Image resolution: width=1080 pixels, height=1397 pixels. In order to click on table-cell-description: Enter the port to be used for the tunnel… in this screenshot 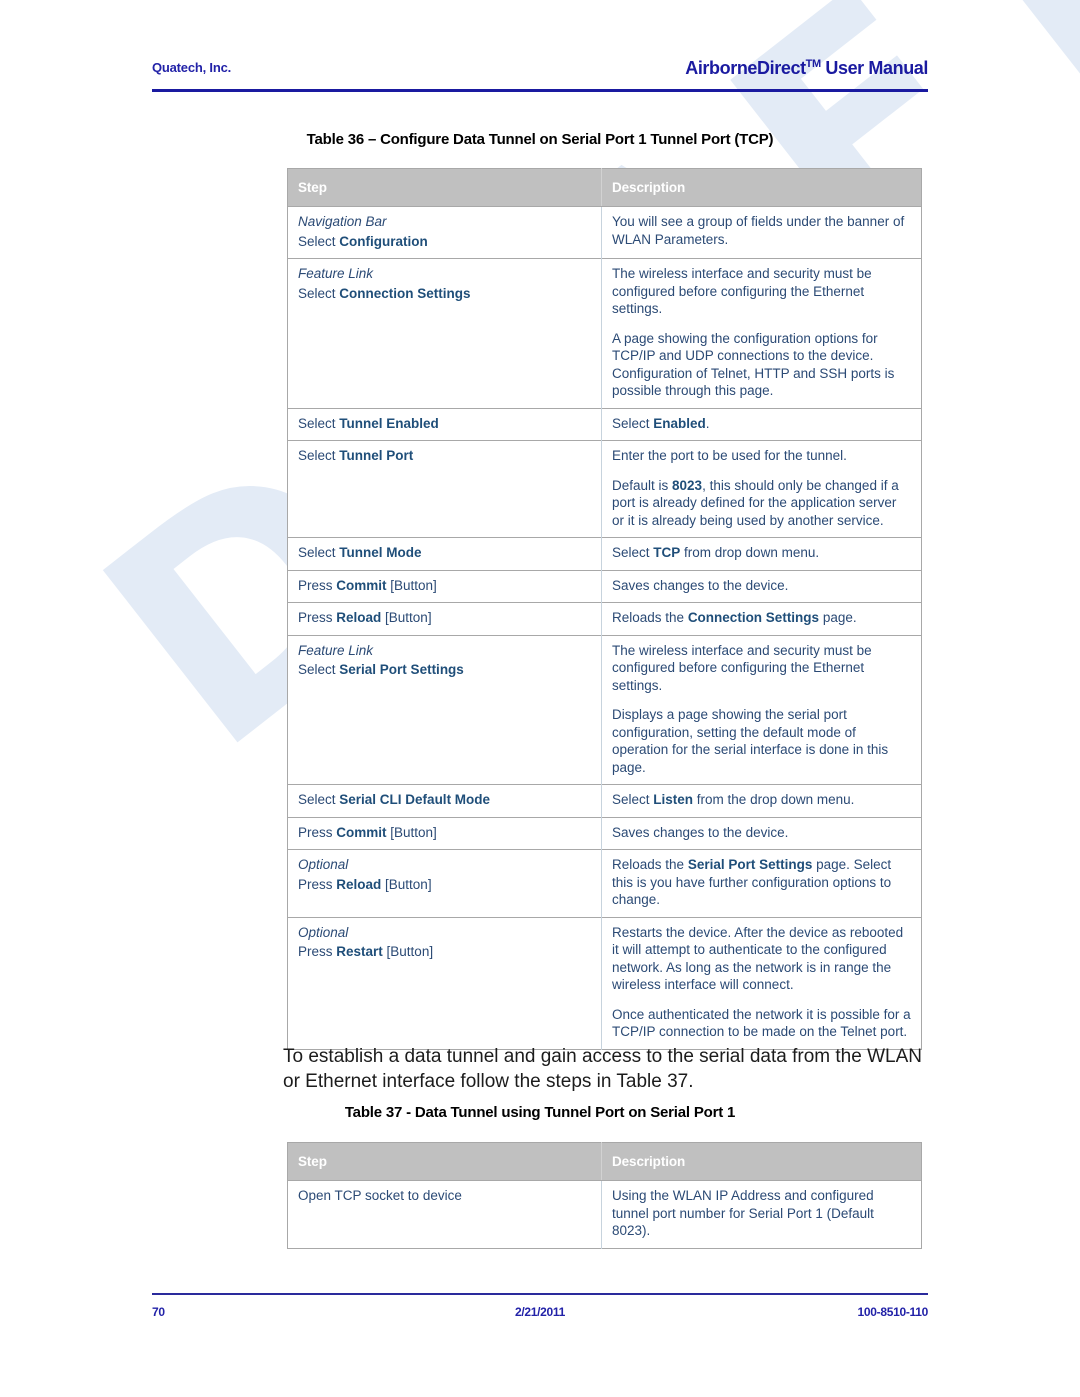, I will do `click(761, 489)`.